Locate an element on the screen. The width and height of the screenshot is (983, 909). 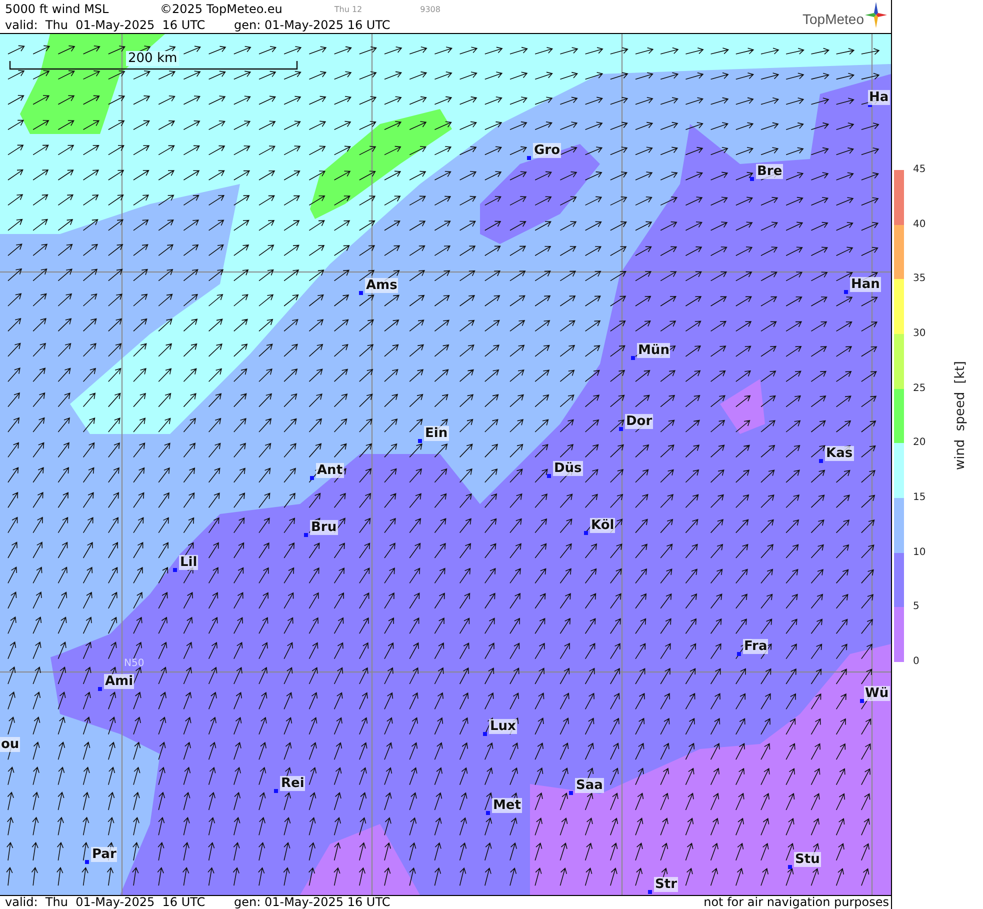
tick-label: 40 is located at coordinates (920, 225).